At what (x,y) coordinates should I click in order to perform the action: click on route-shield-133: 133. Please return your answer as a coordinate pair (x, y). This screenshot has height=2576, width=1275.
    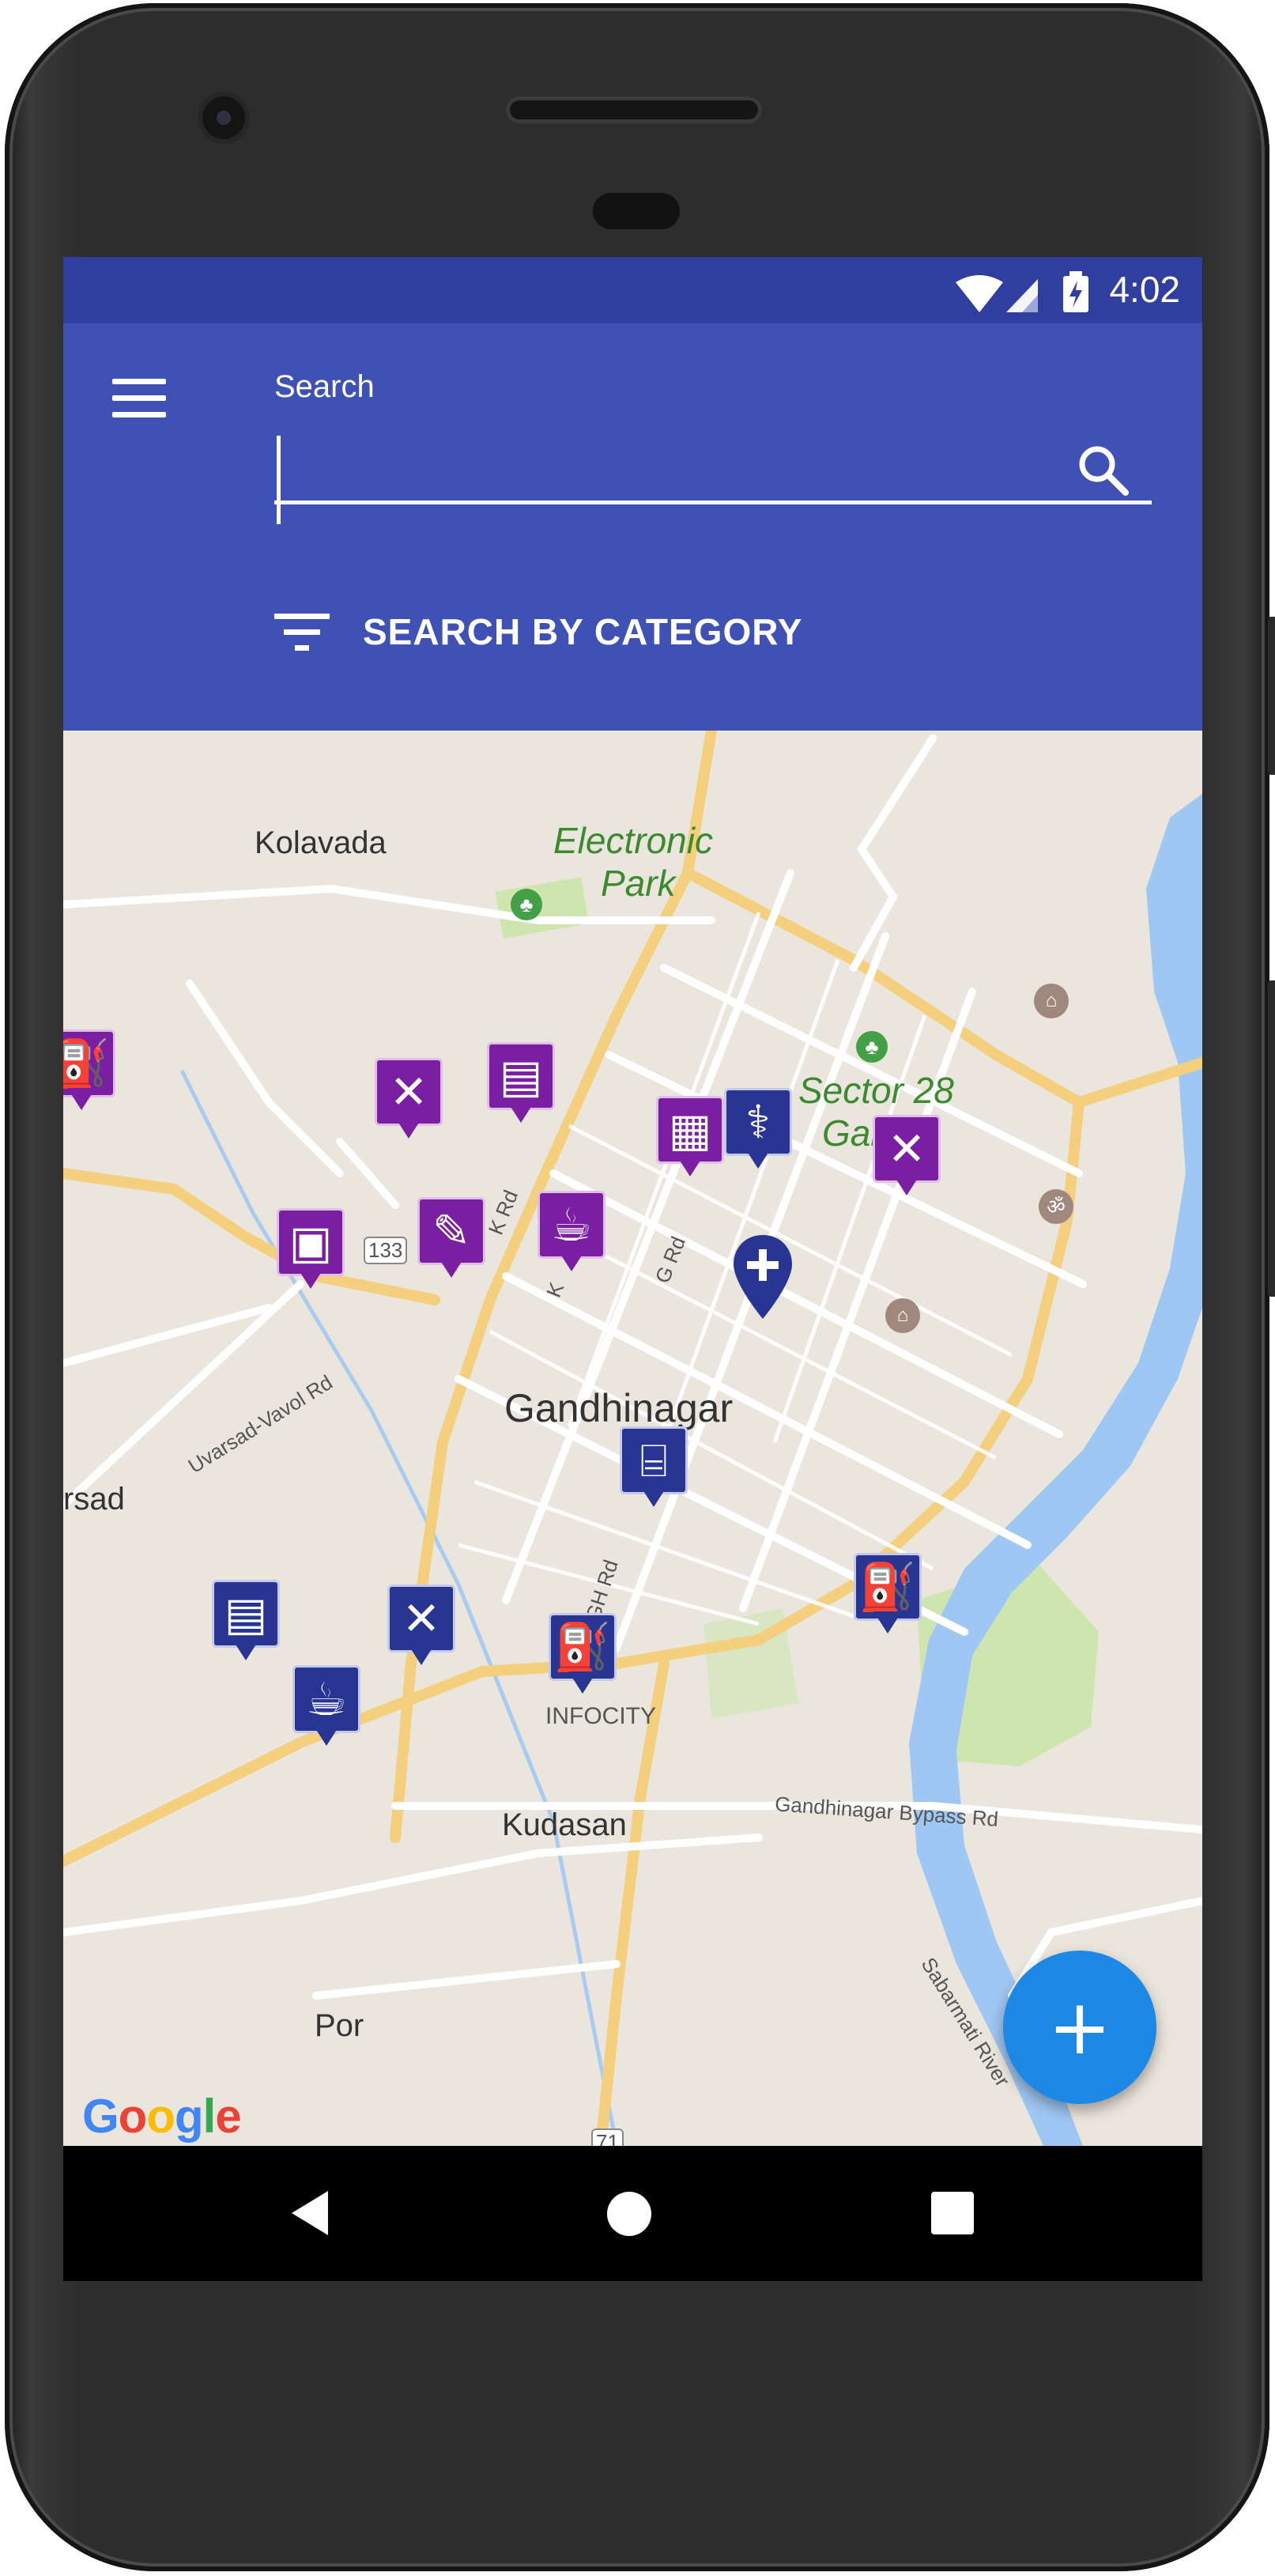
    Looking at the image, I should click on (386, 1250).